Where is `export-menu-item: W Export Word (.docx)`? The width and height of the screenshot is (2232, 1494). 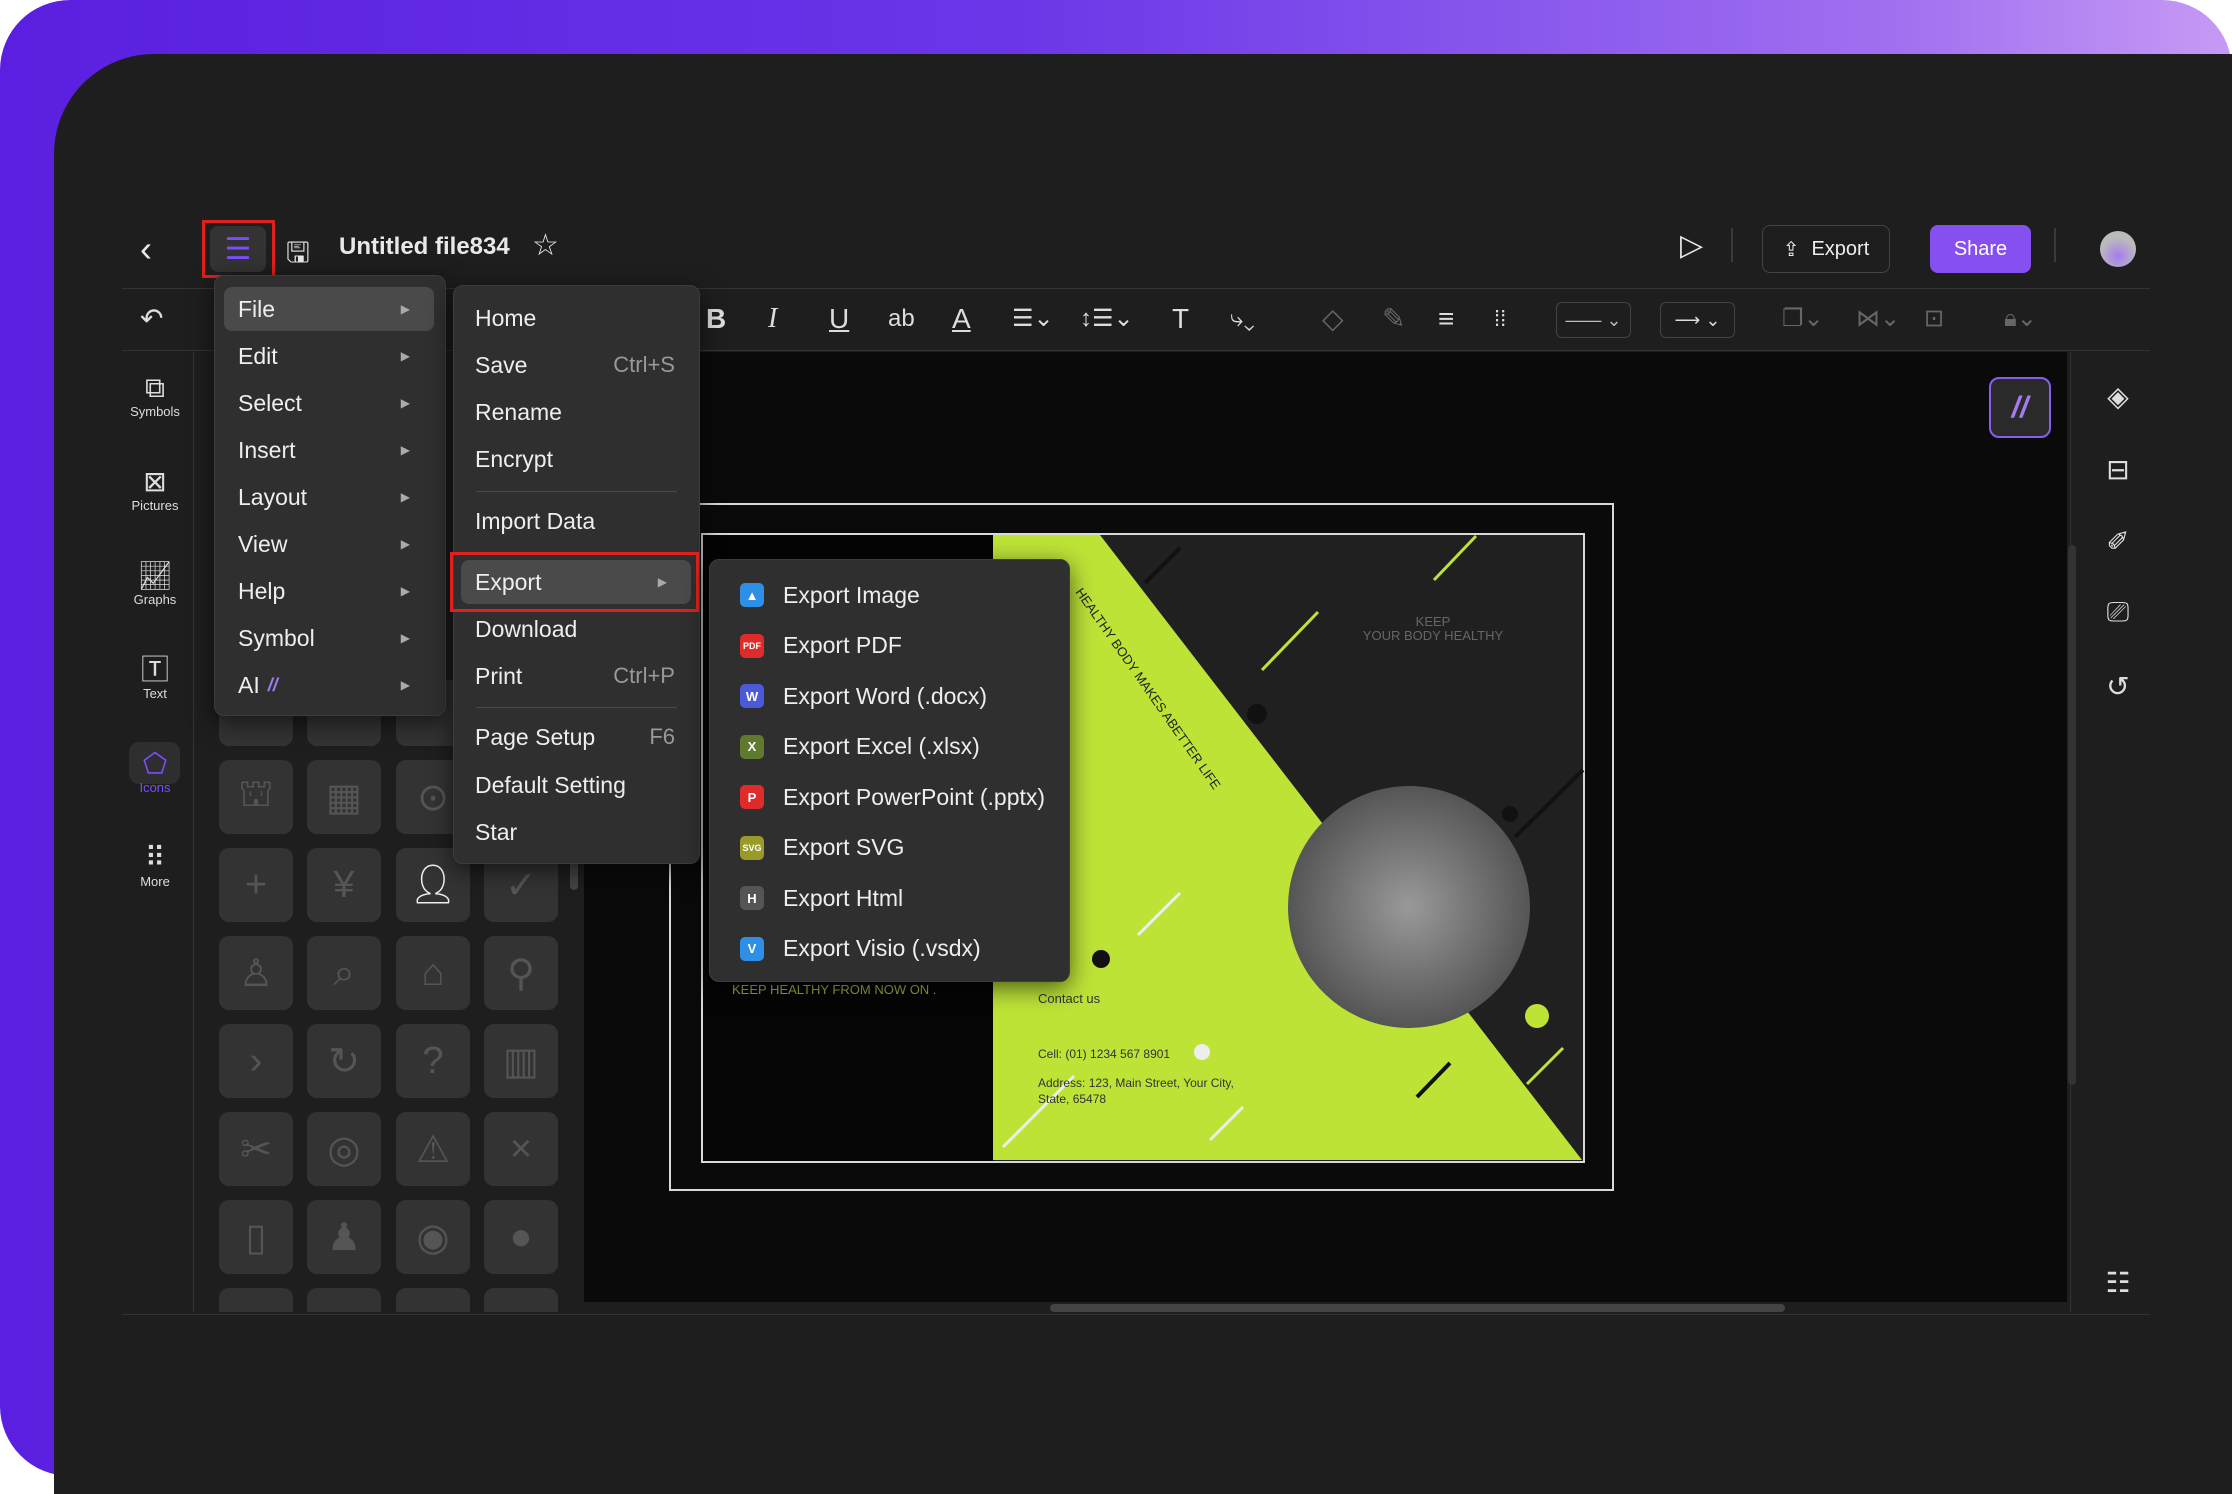 export-menu-item: W Export Word (.docx) is located at coordinates (889, 696).